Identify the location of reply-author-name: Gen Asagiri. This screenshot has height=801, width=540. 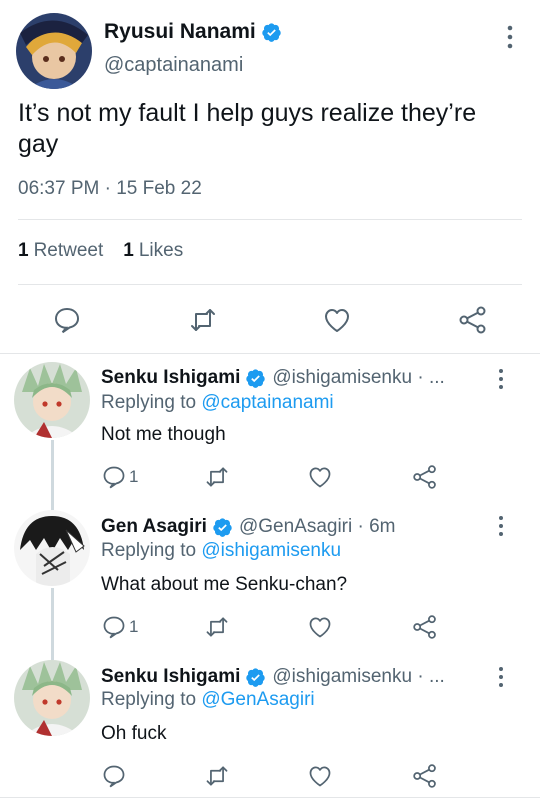
(154, 527).